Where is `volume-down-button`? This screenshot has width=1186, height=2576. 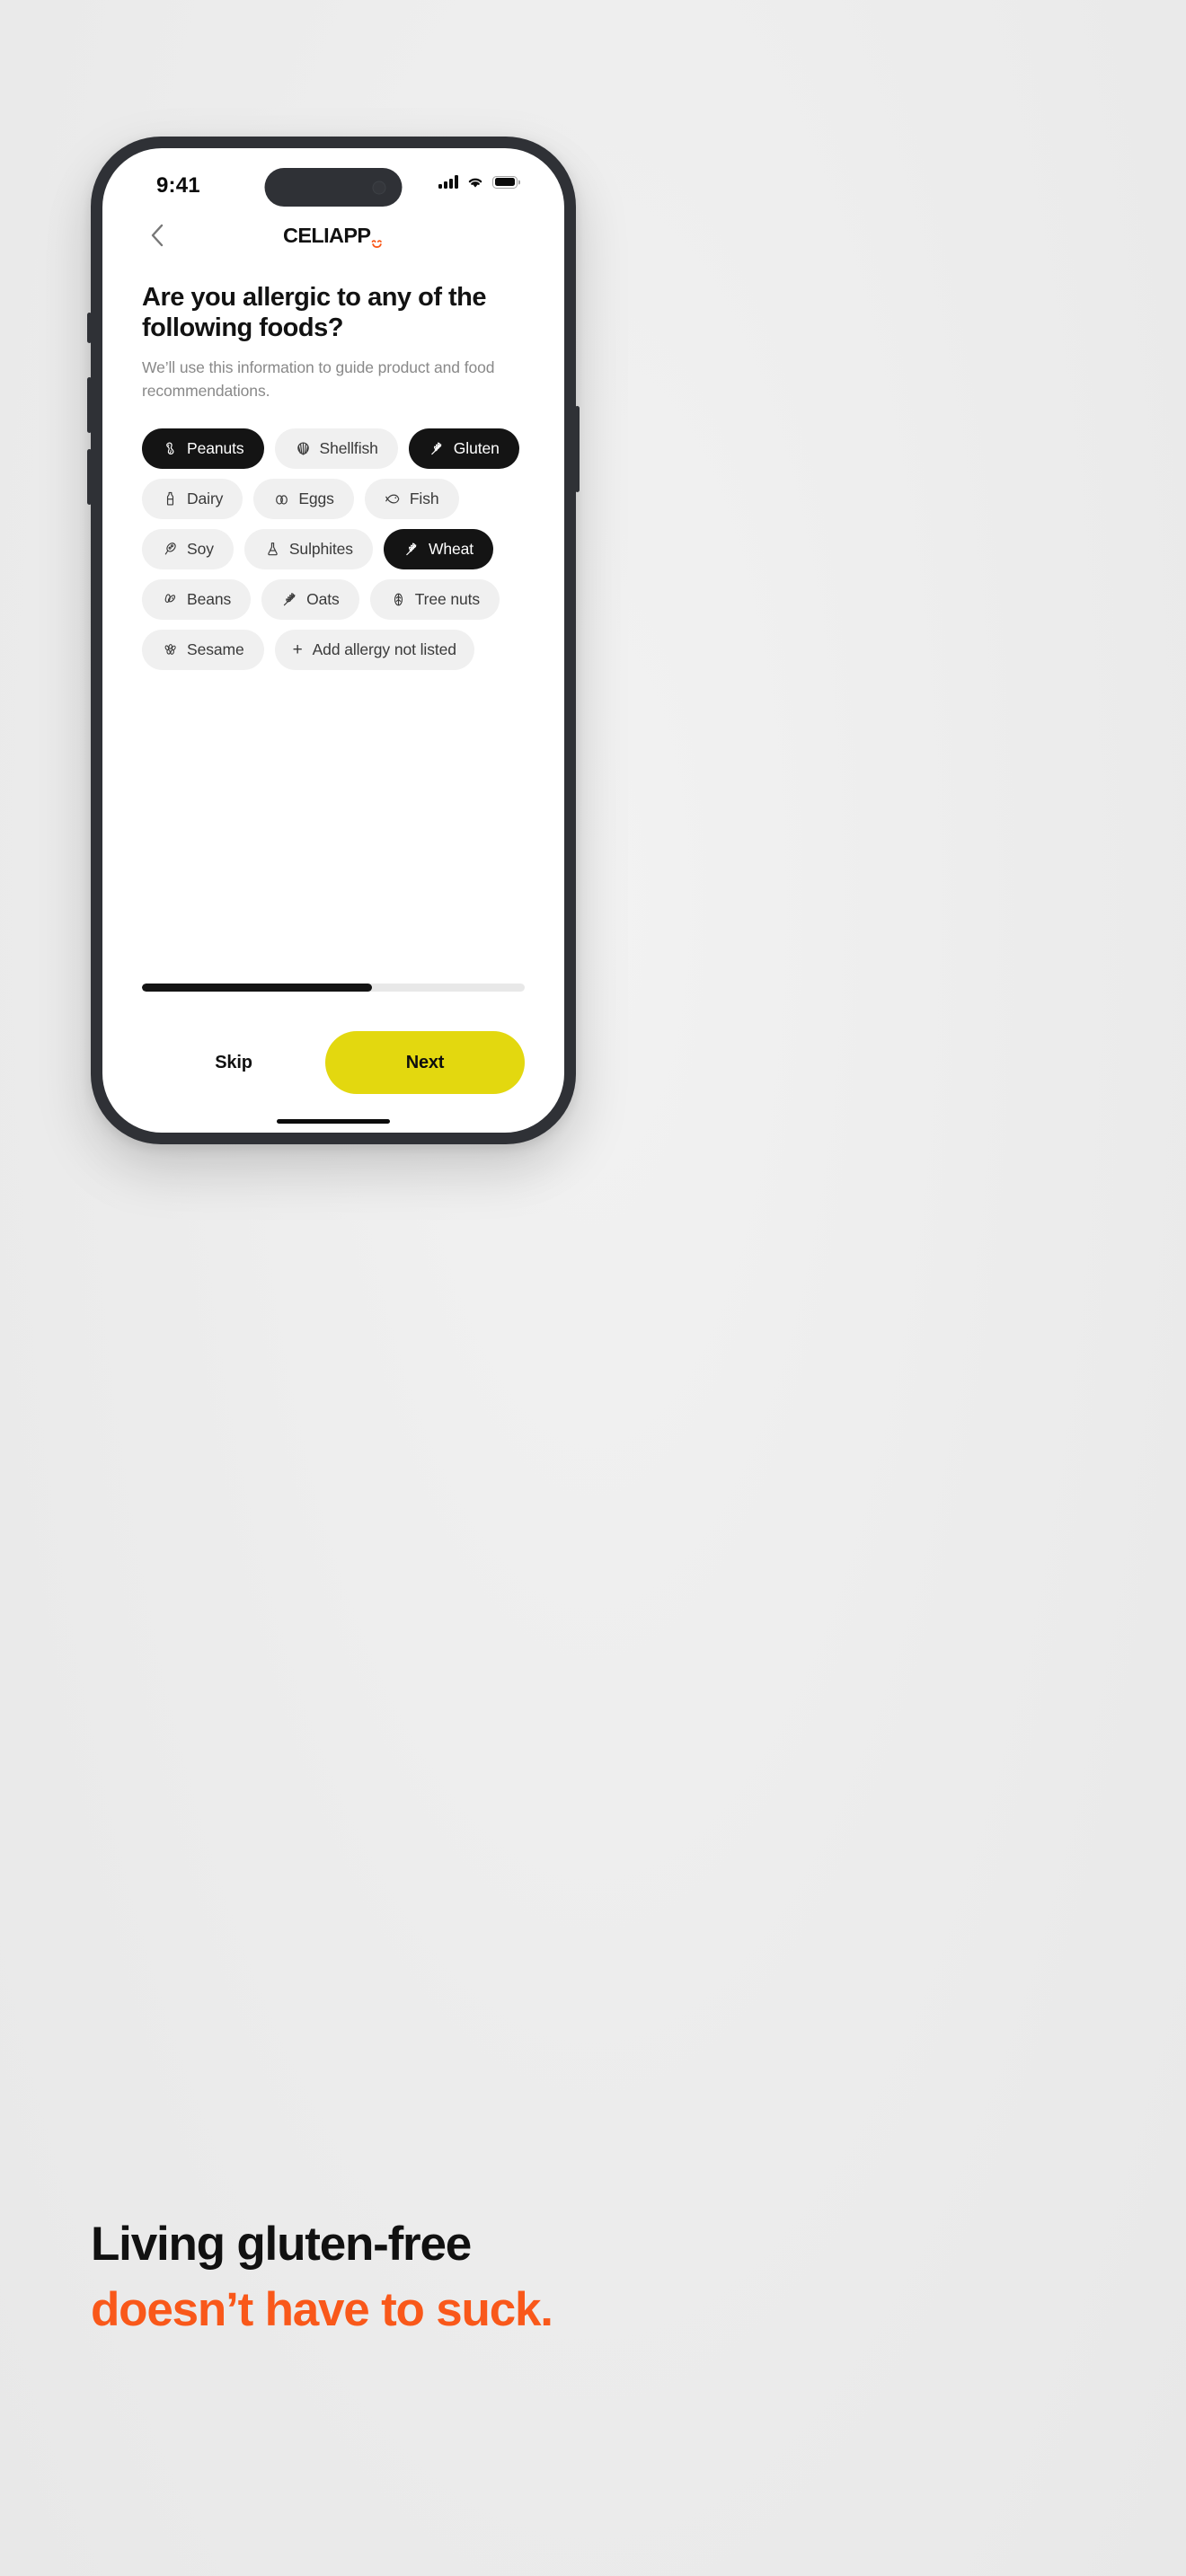
volume-down-button is located at coordinates (89, 477).